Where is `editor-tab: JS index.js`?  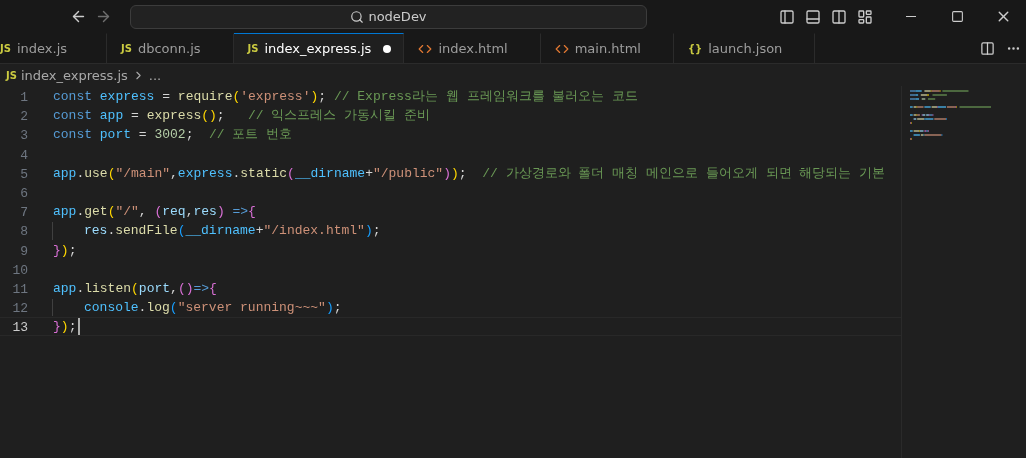 editor-tab: JS index.js is located at coordinates (53, 48).